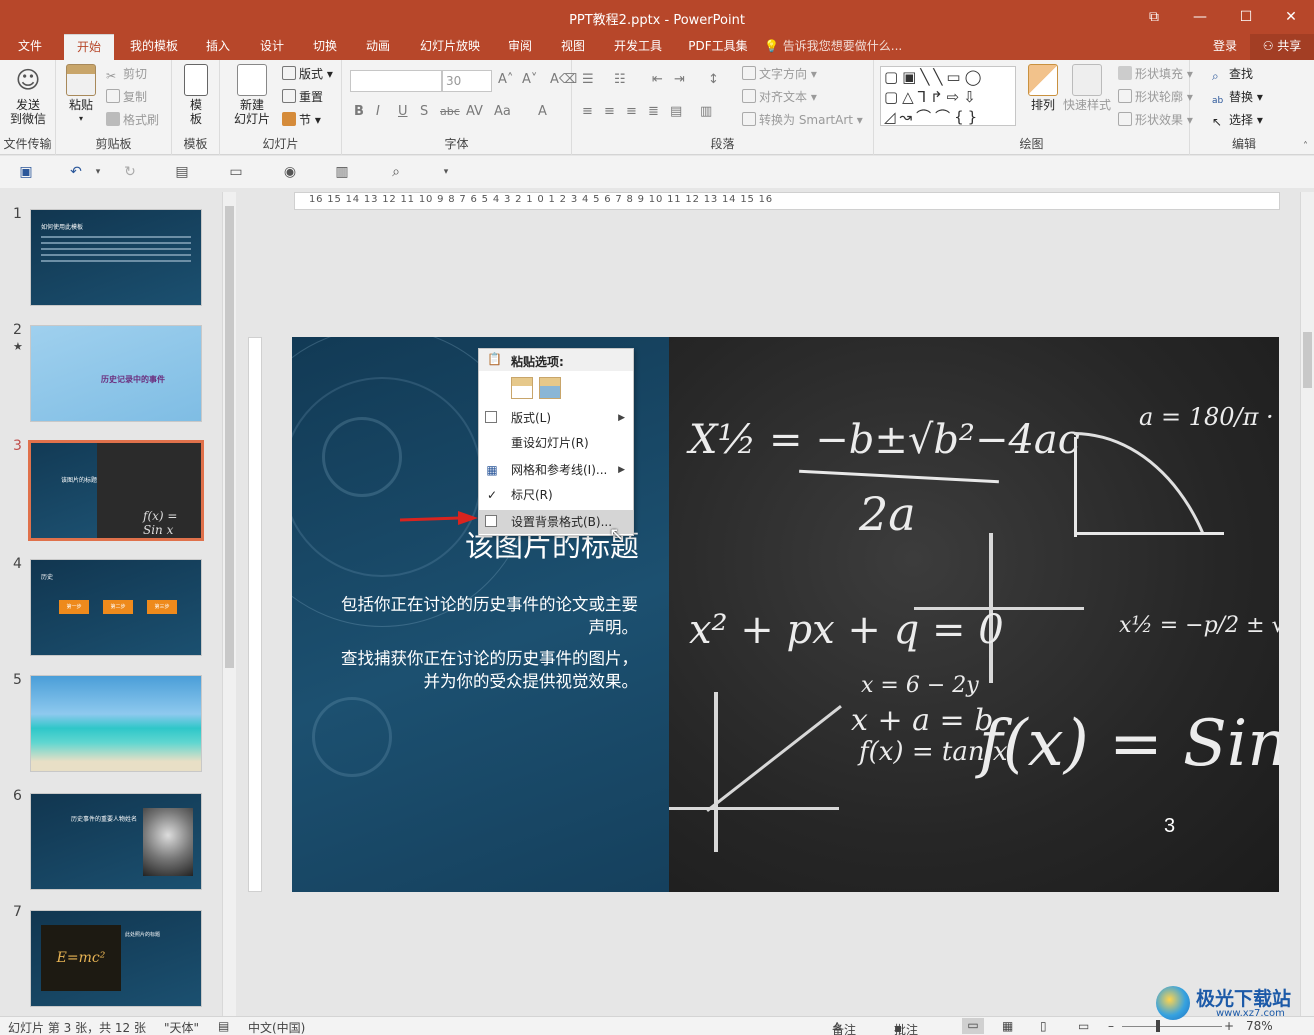 The height and width of the screenshot is (1035, 1314). What do you see at coordinates (1237, 97) in the screenshot?
I see `replace-button: ab 替换 ▾` at bounding box center [1237, 97].